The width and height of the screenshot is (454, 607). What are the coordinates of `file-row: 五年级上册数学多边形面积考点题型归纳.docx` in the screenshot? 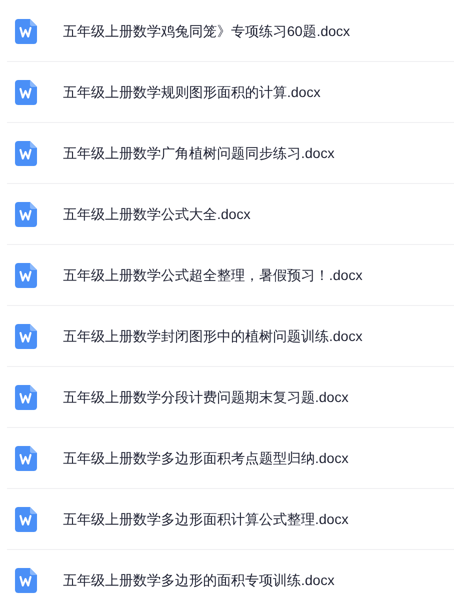 It's located at (230, 458).